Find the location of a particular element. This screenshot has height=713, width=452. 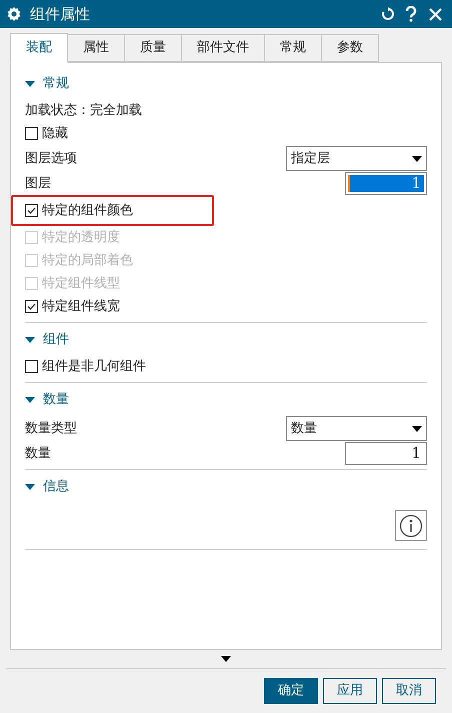

close-icon is located at coordinates (435, 14).